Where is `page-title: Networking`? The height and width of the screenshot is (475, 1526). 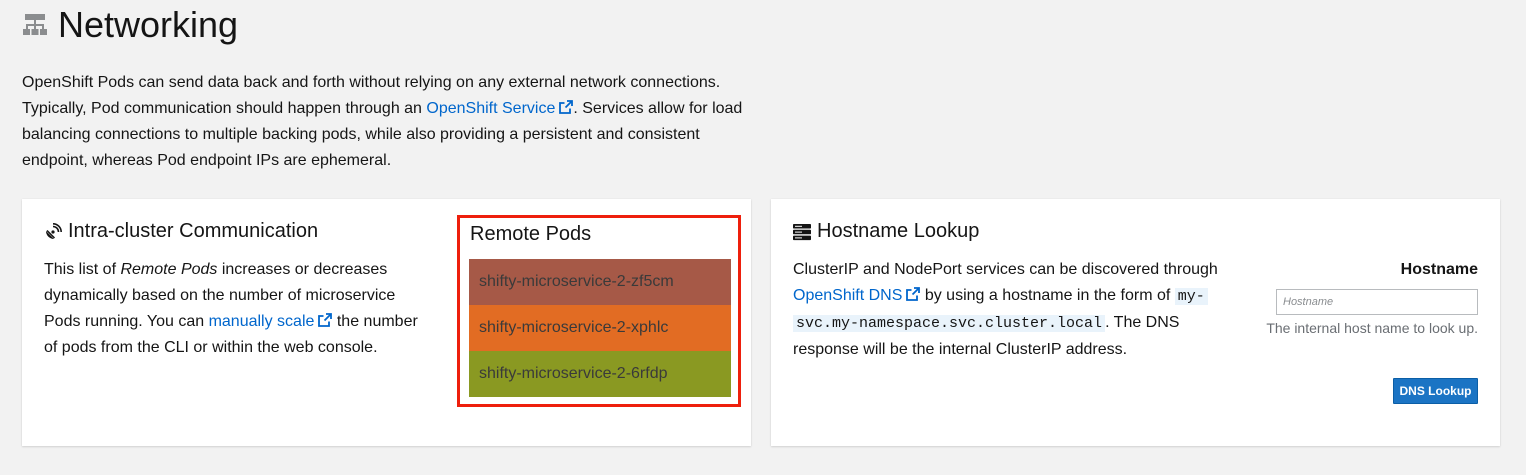 page-title: Networking is located at coordinates (148, 24).